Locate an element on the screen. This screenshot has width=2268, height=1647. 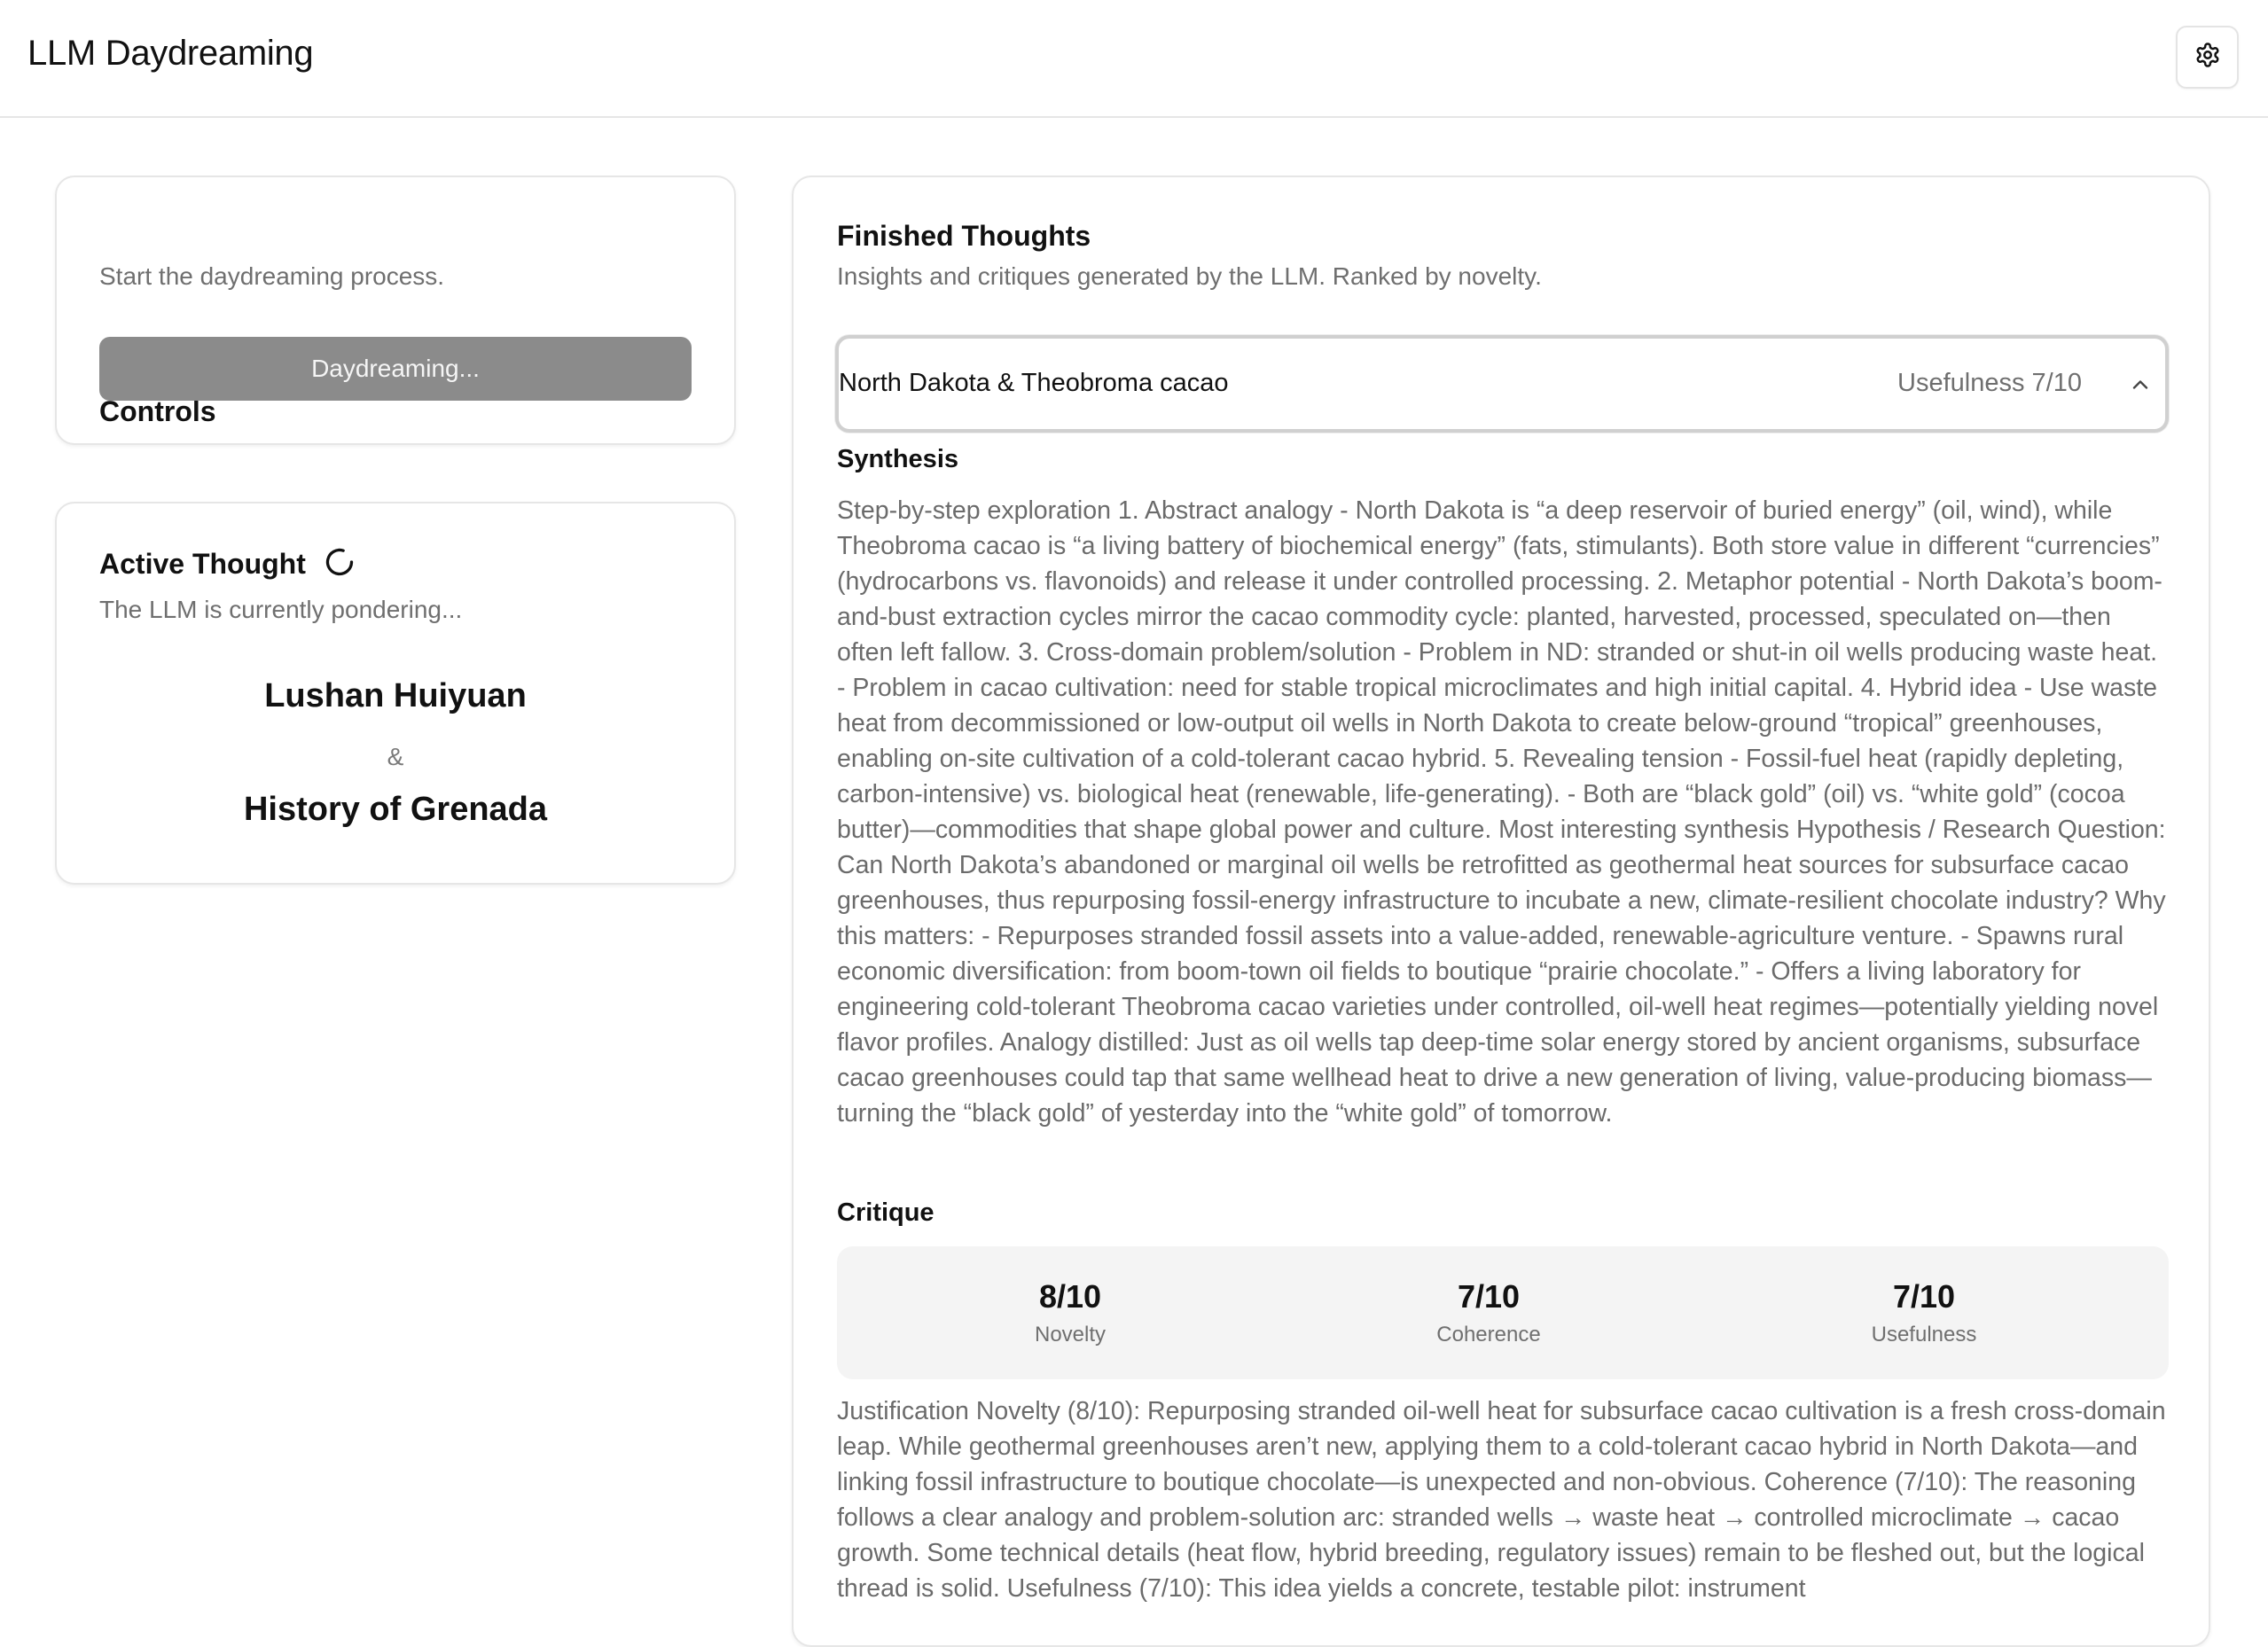
active-thought-title: Active Thought is located at coordinates (202, 564).